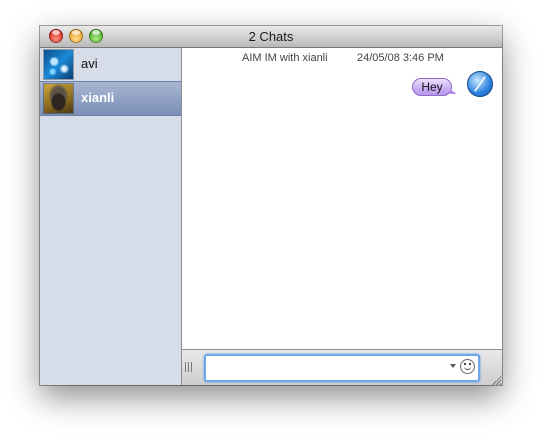  I want to click on window-title: 2 Chats, so click(271, 36).